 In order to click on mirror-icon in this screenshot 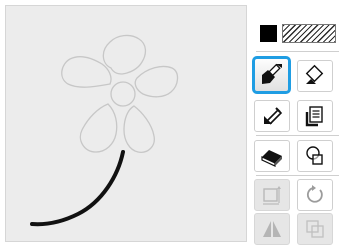, I will do `click(272, 229)`.